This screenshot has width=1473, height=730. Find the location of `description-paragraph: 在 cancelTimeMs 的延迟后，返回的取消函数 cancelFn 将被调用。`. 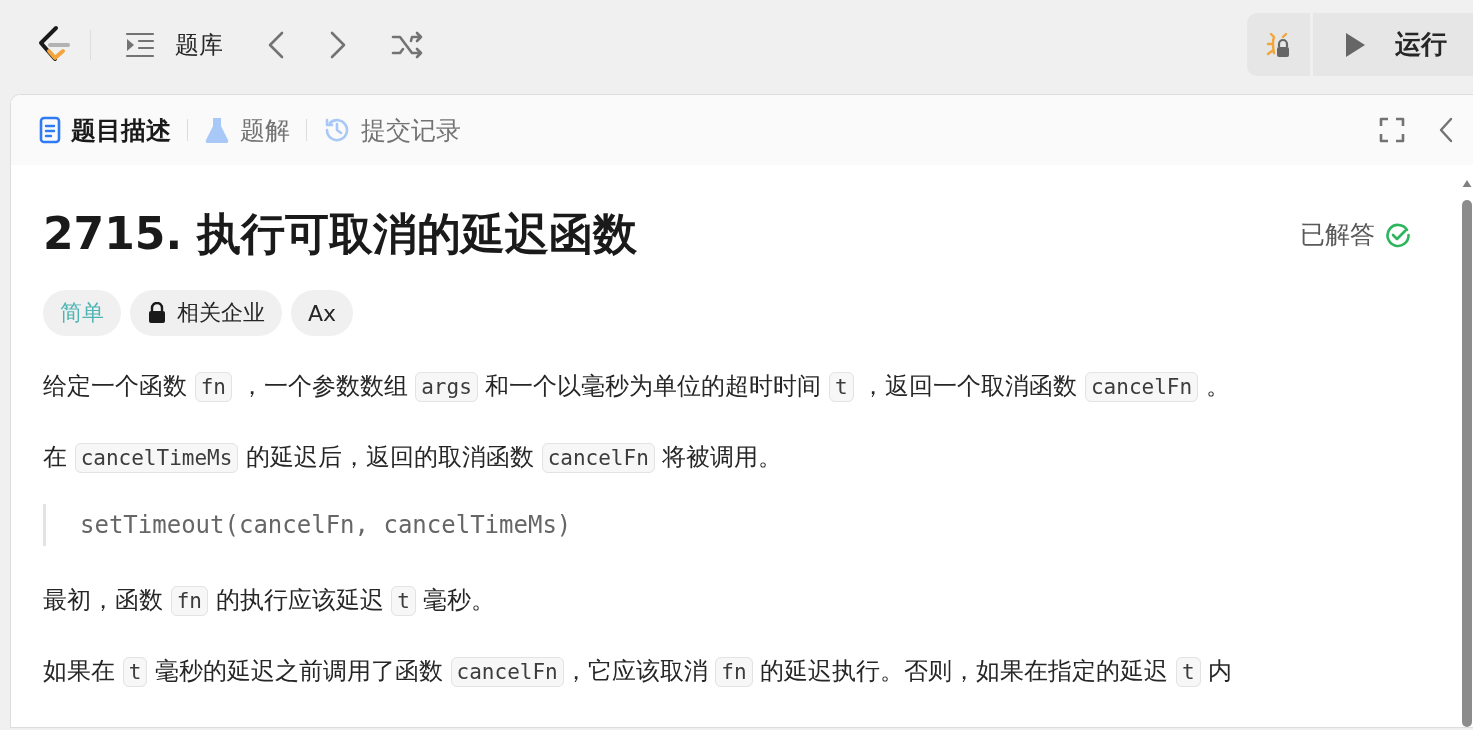

description-paragraph: 在 cancelTimeMs 的延迟后，返回的取消函数 cancelFn 将被调用。 is located at coordinates (413, 458).